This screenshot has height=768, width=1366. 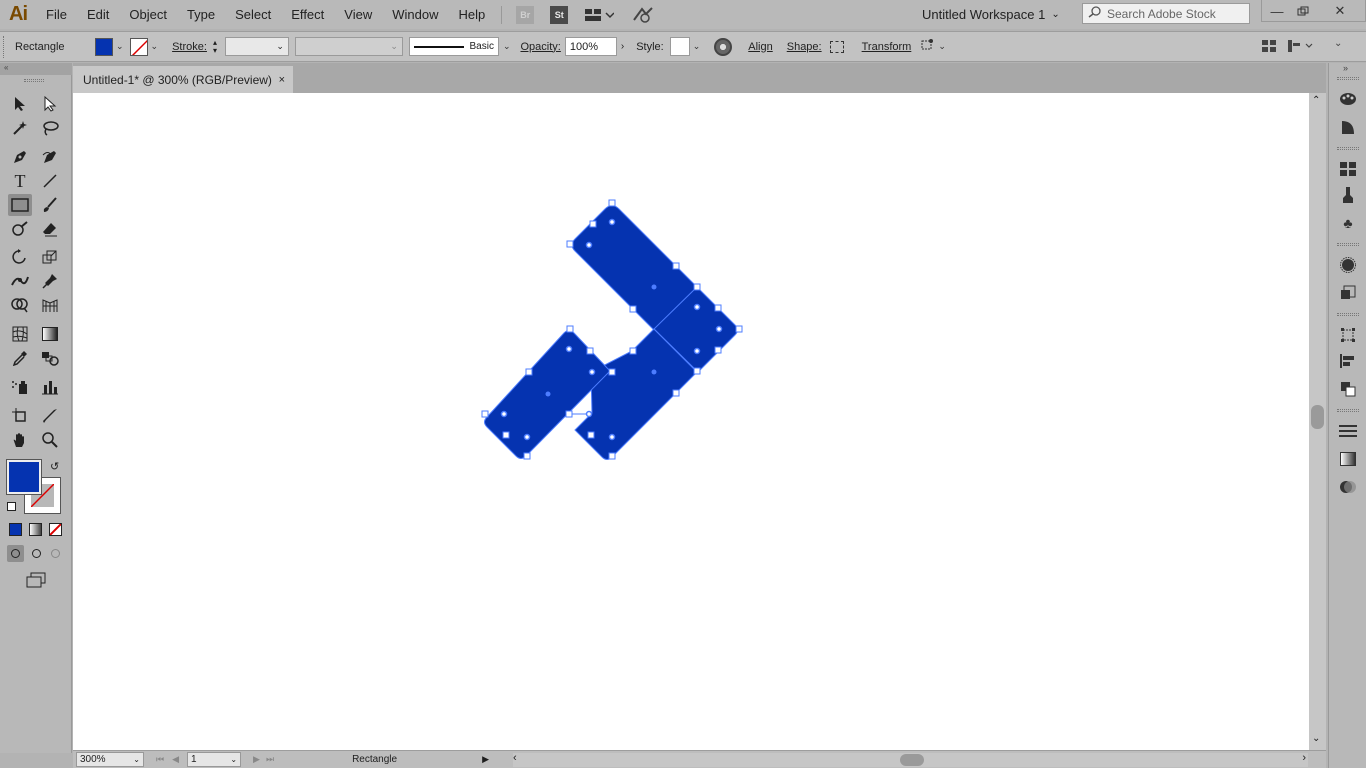 I want to click on scroll-up-icon: ⌃, so click(x=1316, y=100).